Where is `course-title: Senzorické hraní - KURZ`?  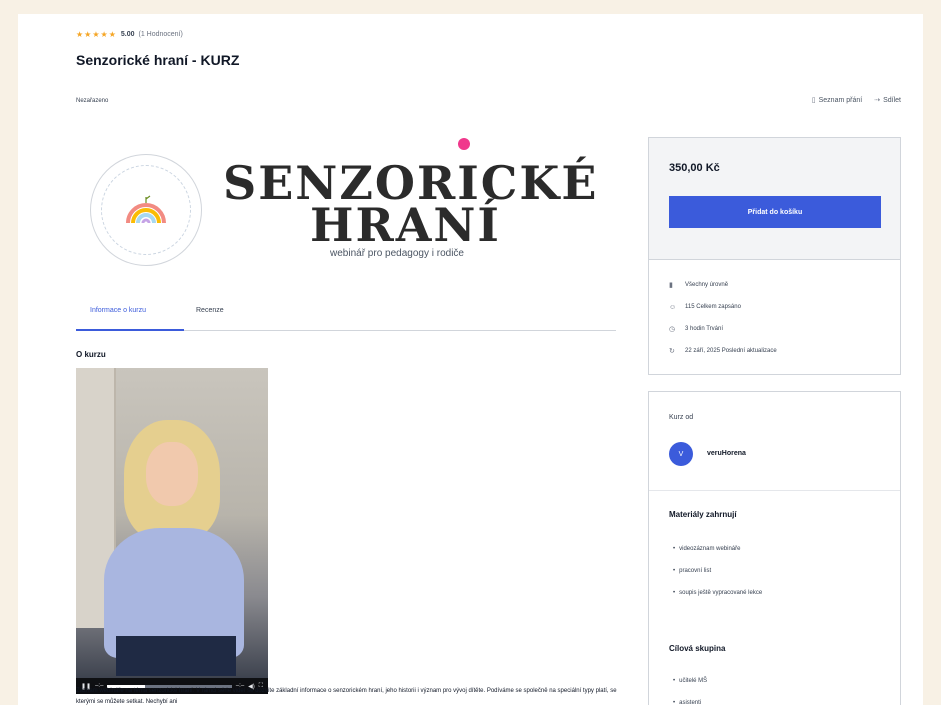
course-title: Senzorické hraní - KURZ is located at coordinates (158, 60).